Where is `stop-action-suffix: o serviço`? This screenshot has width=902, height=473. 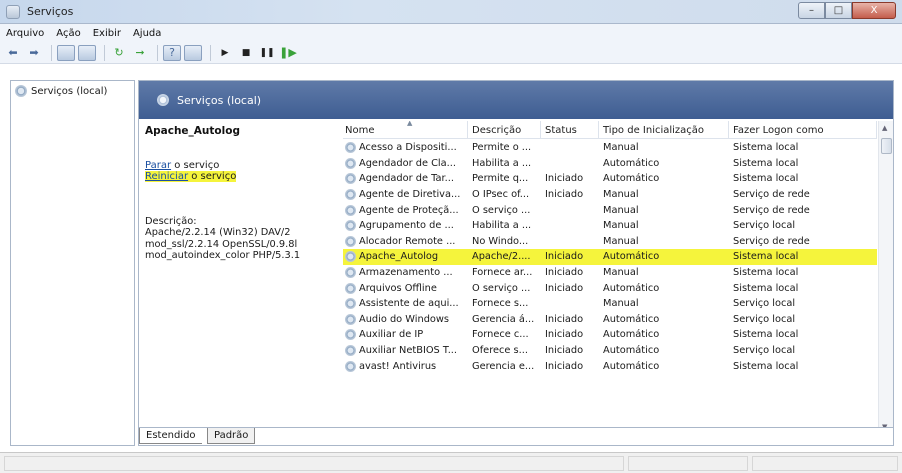
stop-action-suffix: o serviço is located at coordinates (195, 165).